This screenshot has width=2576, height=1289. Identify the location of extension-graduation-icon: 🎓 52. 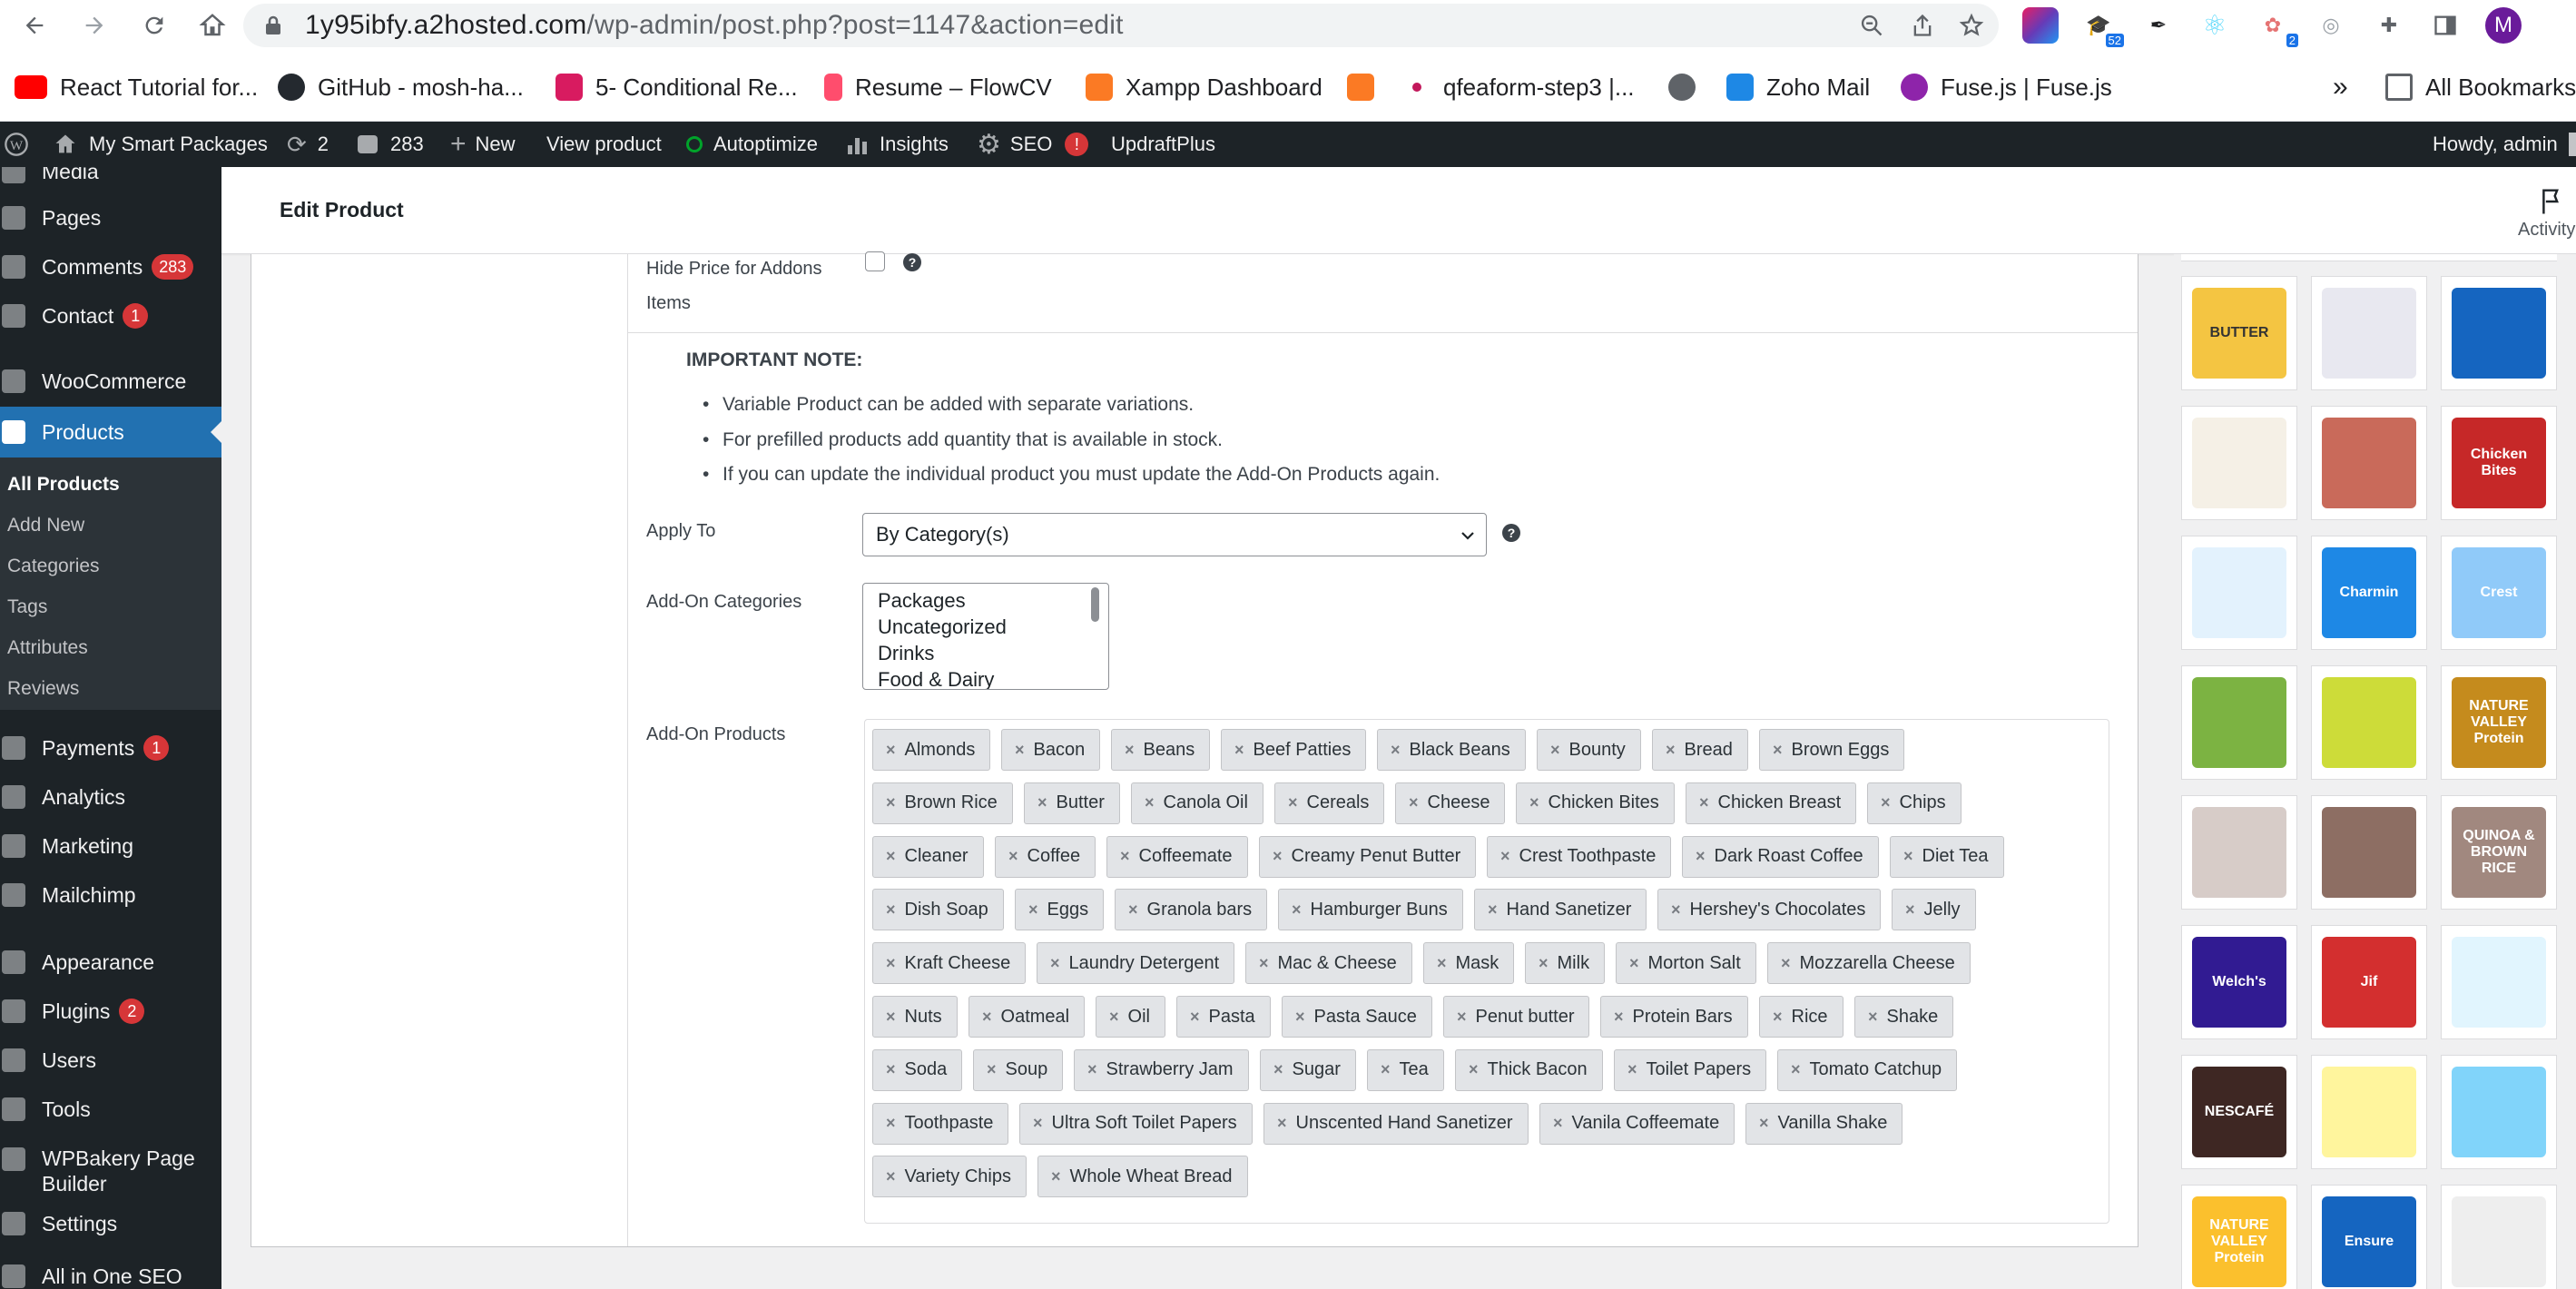
(2102, 27).